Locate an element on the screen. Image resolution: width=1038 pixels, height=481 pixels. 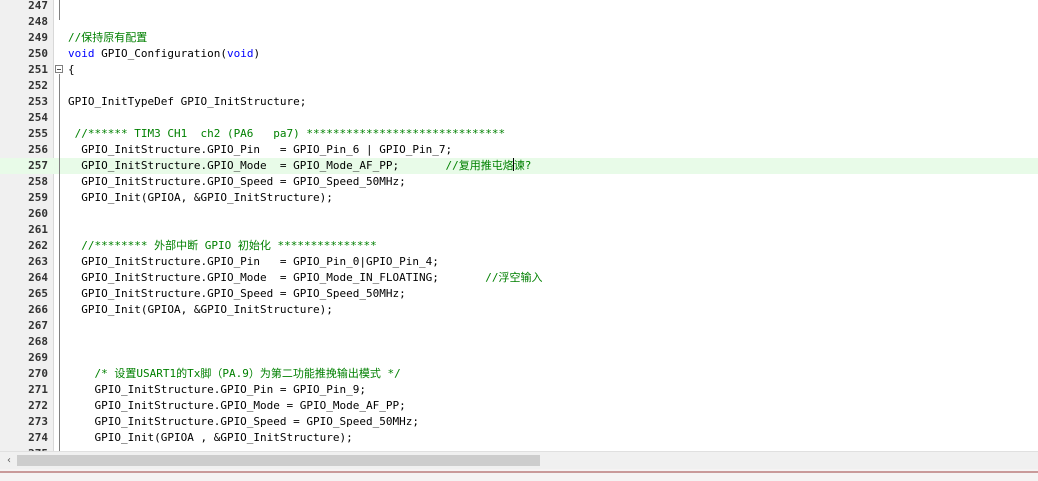
code-line: 260 is located at coordinates (519, 214).